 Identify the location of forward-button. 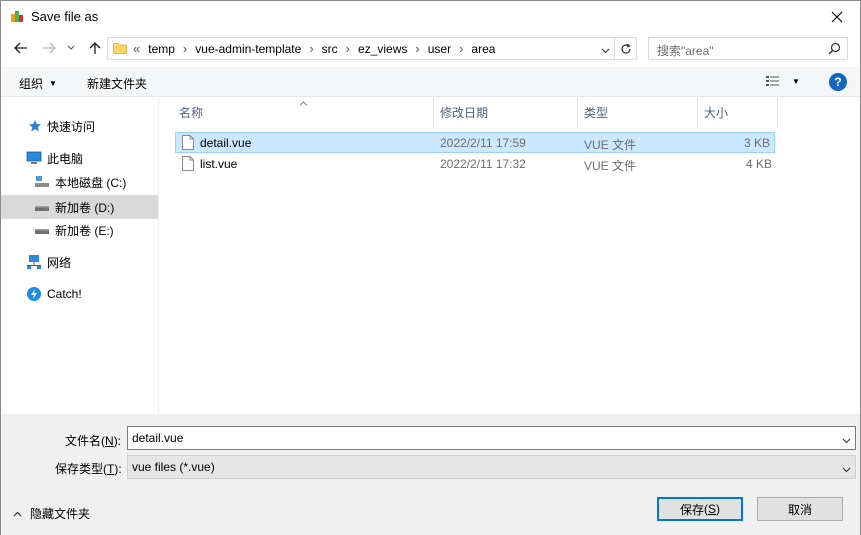
(49, 48).